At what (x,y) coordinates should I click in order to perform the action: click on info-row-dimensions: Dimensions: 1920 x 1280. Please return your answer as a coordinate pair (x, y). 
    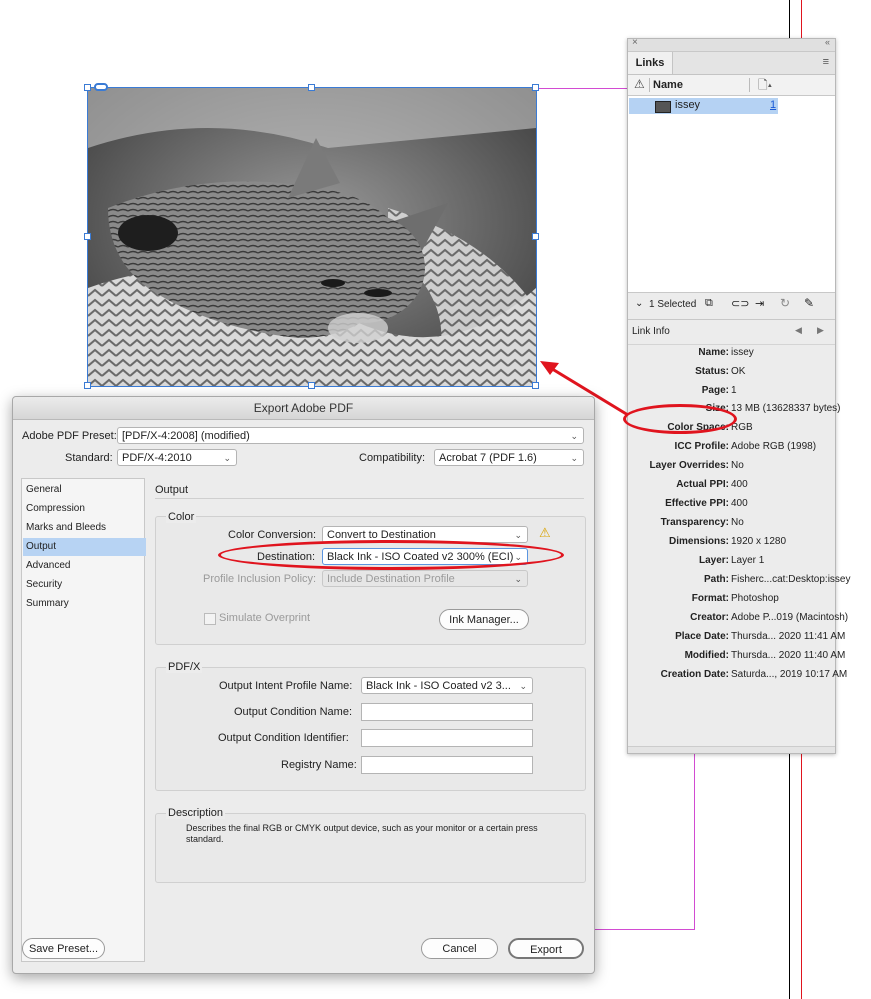
    Looking at the image, I should click on (727, 541).